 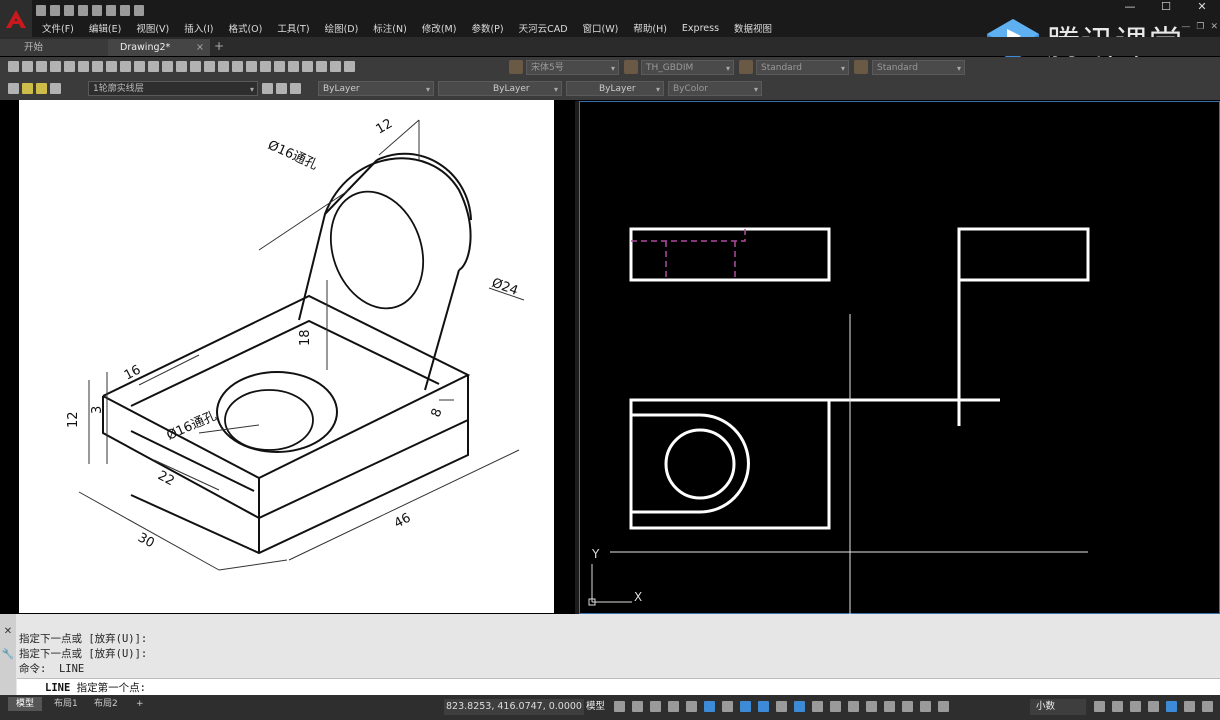 I want to click on isolate-objects-icon, so click(x=1135, y=706).